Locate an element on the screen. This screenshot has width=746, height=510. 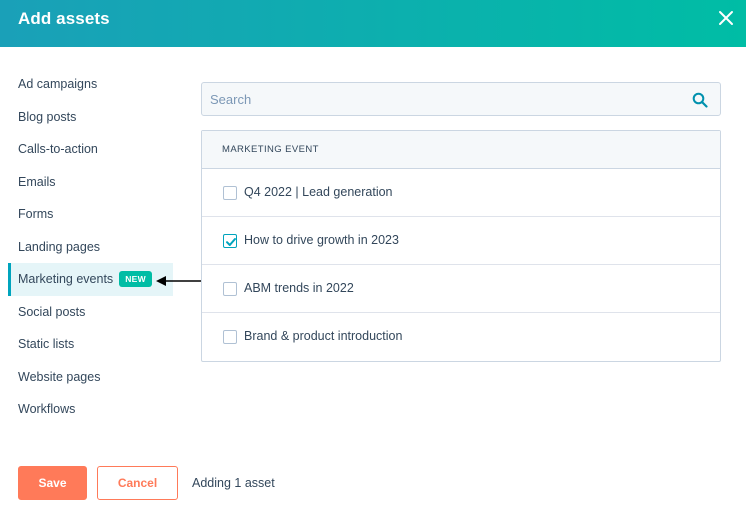
search-input is located at coordinates (445, 99).